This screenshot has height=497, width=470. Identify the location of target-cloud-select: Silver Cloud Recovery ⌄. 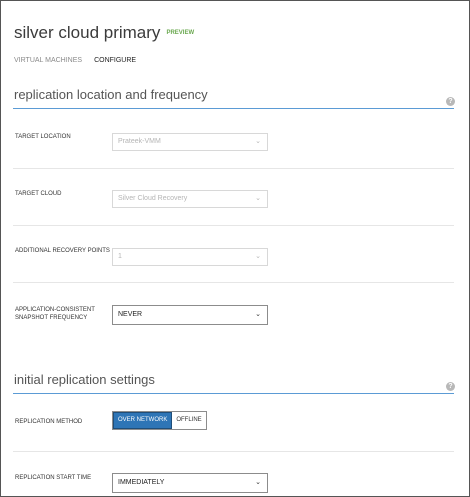
(190, 199).